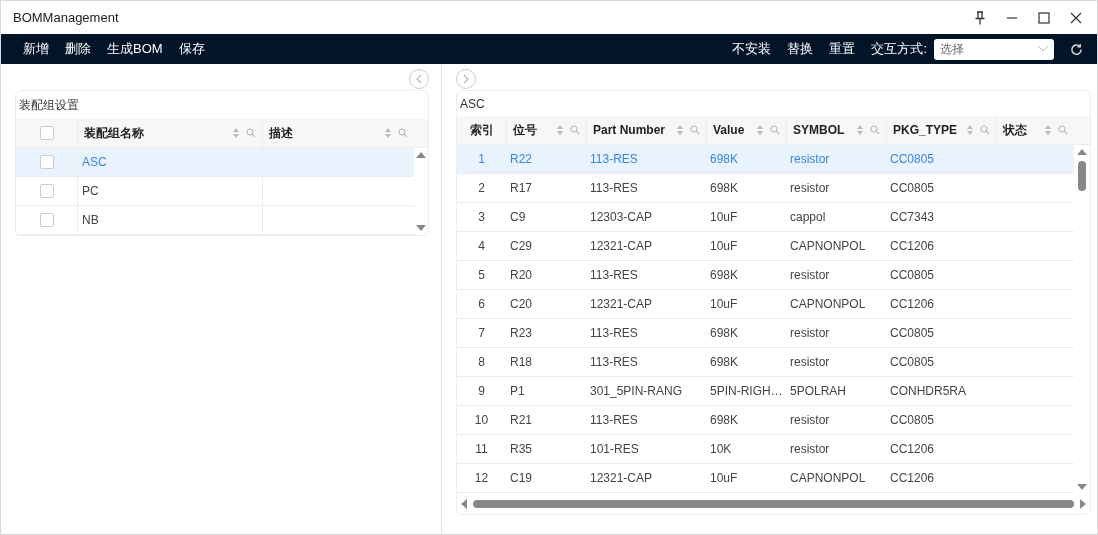 This screenshot has height=535, width=1098. What do you see at coordinates (36, 49) in the screenshot?
I see `toolbar-action: 新增` at bounding box center [36, 49].